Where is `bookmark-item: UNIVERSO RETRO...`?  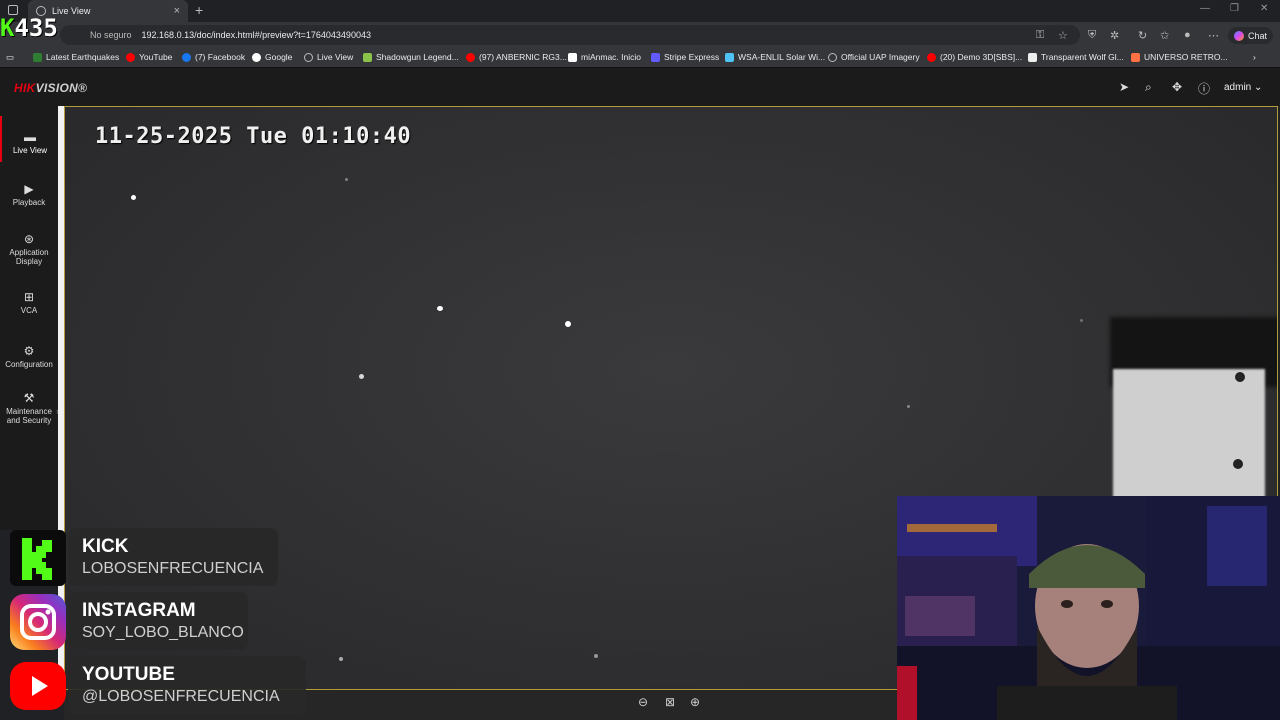
bookmark-item: UNIVERSO RETRO... is located at coordinates (1179, 57).